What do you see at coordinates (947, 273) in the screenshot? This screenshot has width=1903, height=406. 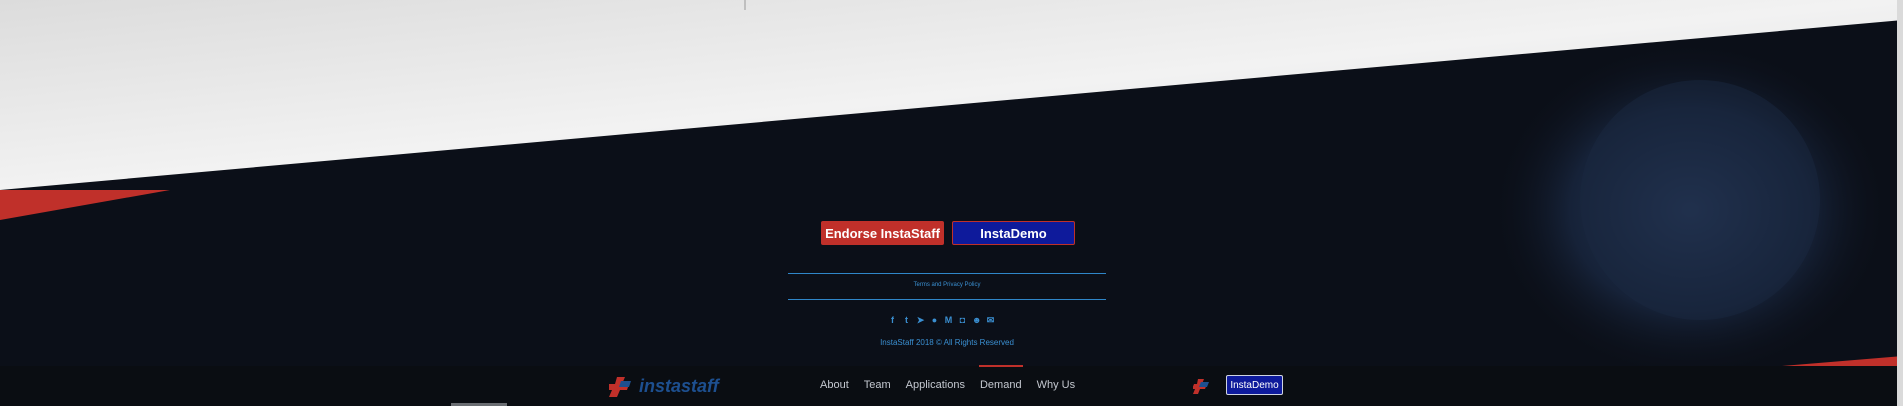 I see `divider-top` at bounding box center [947, 273].